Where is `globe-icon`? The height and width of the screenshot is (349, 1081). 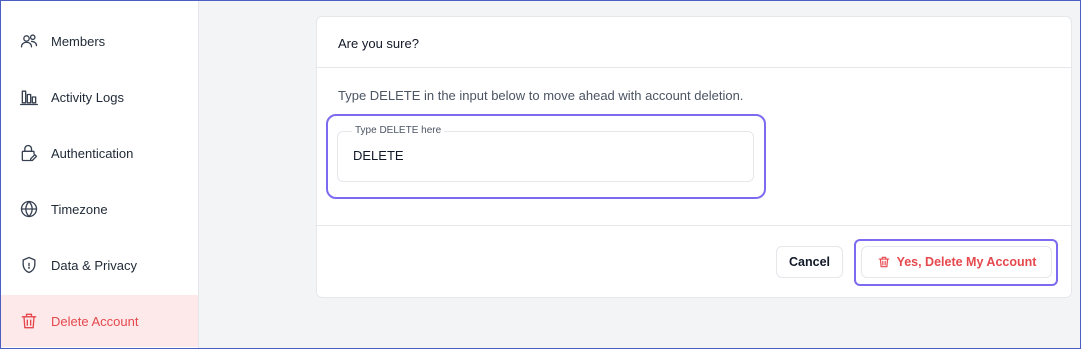 globe-icon is located at coordinates (29, 209).